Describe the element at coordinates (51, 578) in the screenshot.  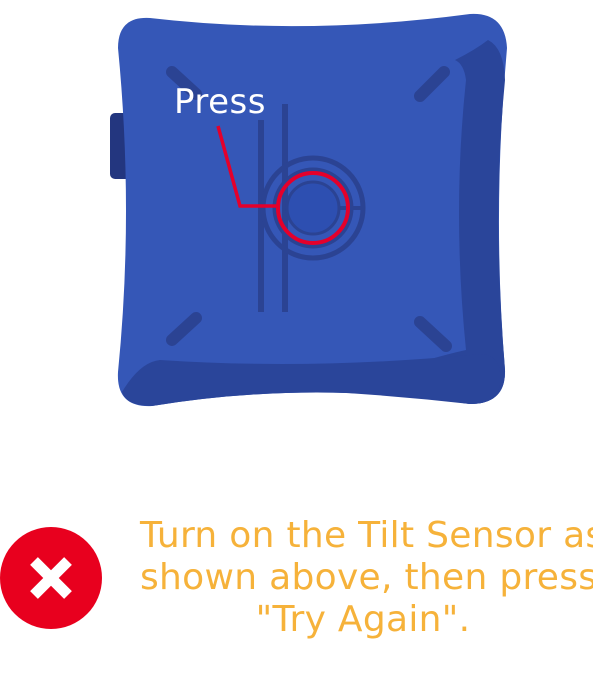
I see `error-x-icon` at that location.